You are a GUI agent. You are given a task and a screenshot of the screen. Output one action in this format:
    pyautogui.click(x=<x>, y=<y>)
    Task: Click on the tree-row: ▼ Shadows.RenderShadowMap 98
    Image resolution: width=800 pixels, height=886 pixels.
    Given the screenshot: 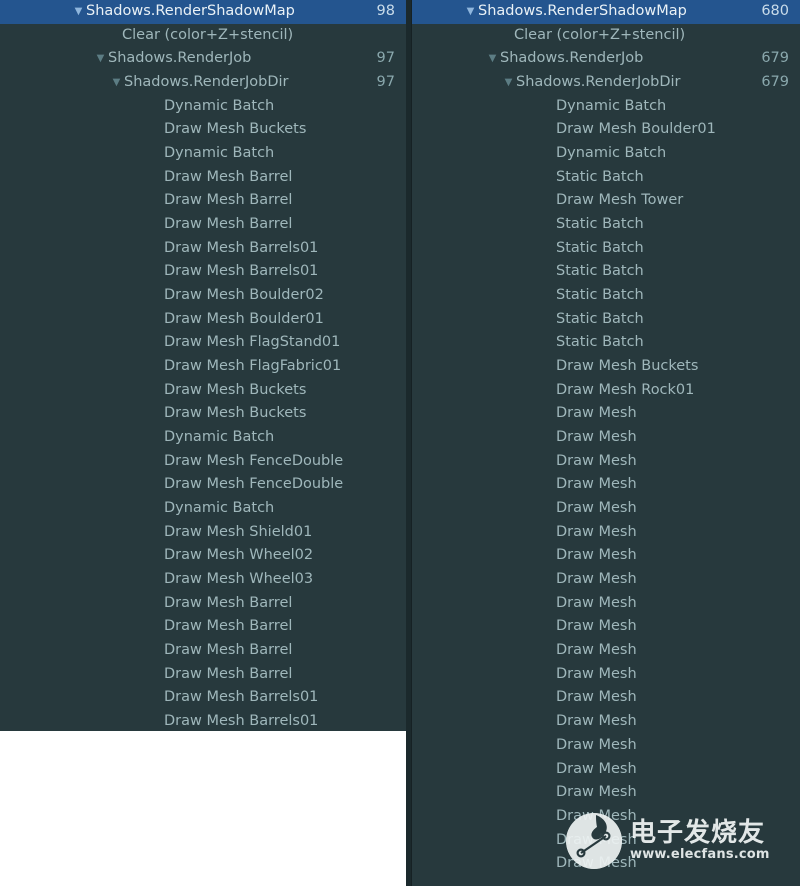 What is the action you would take?
    pyautogui.click(x=203, y=12)
    